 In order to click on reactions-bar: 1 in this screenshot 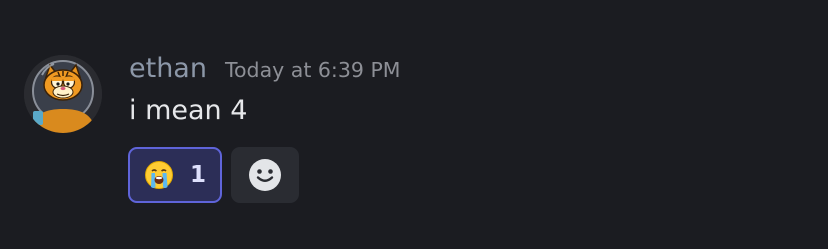, I will do `click(213, 175)`.